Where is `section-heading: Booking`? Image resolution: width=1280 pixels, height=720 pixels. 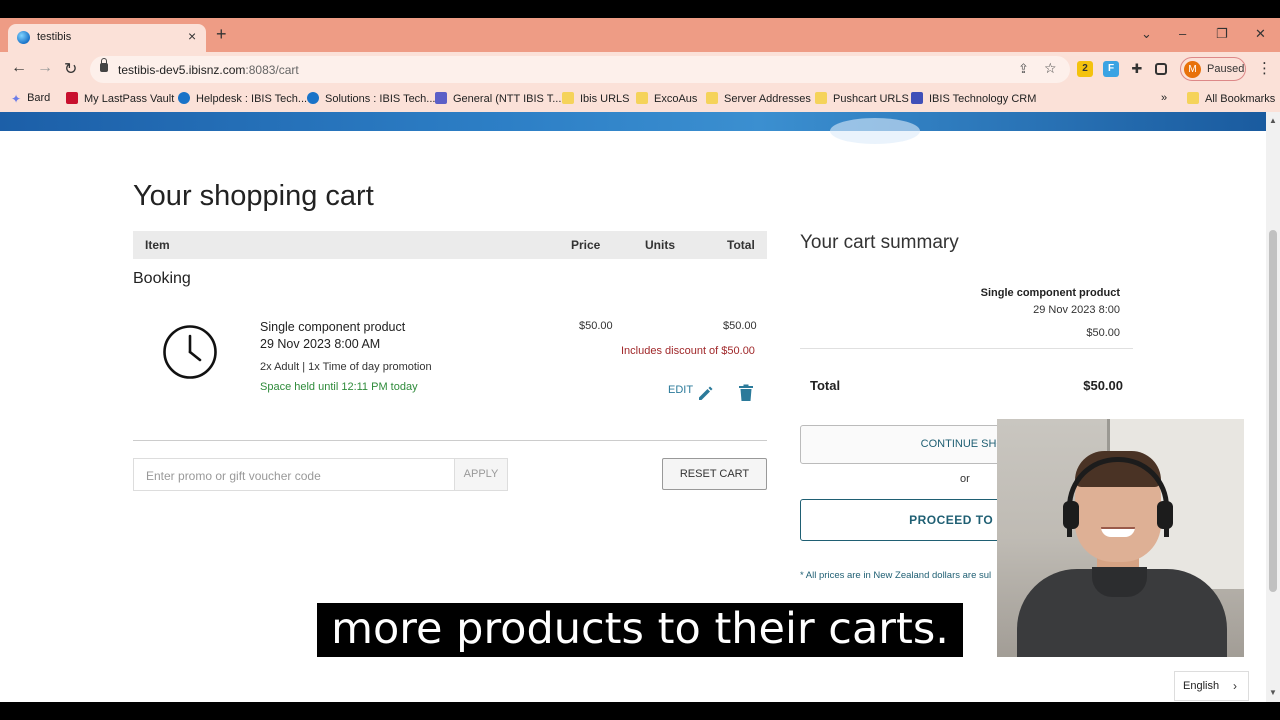
section-heading: Booking is located at coordinates (162, 278).